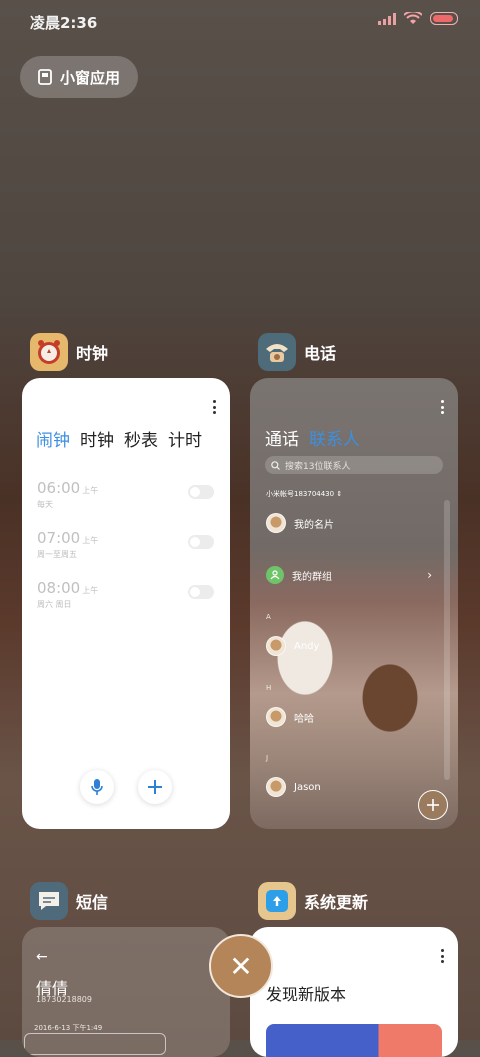  I want to click on group-icon, so click(275, 575).